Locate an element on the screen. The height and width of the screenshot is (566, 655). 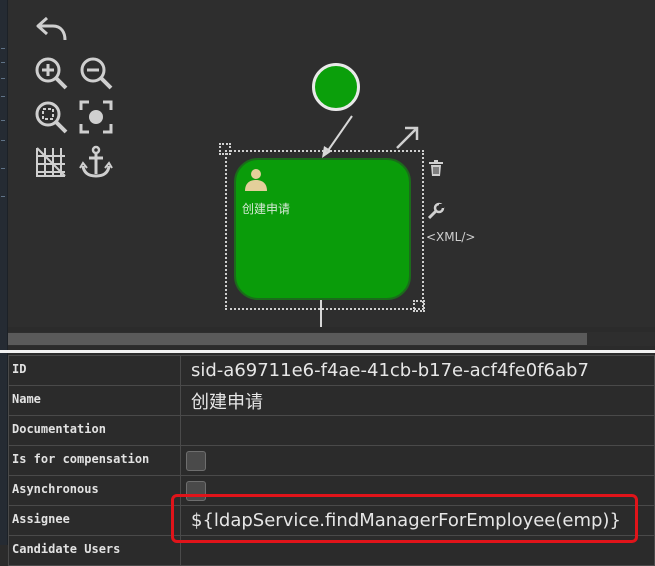
property-row-compensation: Is for compensation is located at coordinates (331, 460).